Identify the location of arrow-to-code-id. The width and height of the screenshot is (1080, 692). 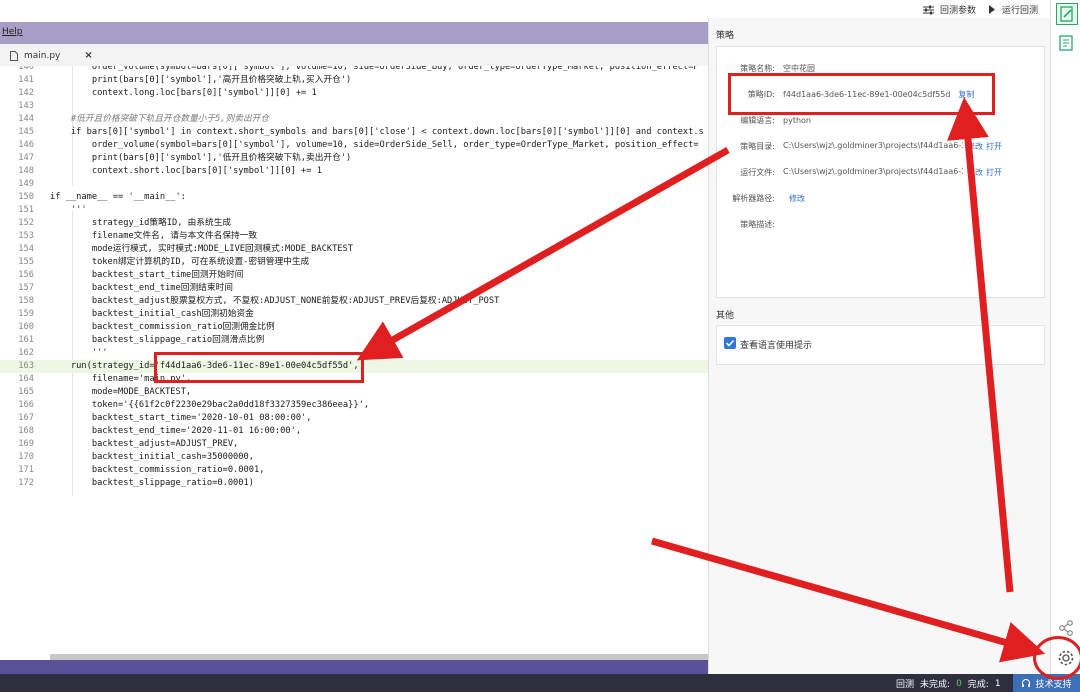
(543, 253).